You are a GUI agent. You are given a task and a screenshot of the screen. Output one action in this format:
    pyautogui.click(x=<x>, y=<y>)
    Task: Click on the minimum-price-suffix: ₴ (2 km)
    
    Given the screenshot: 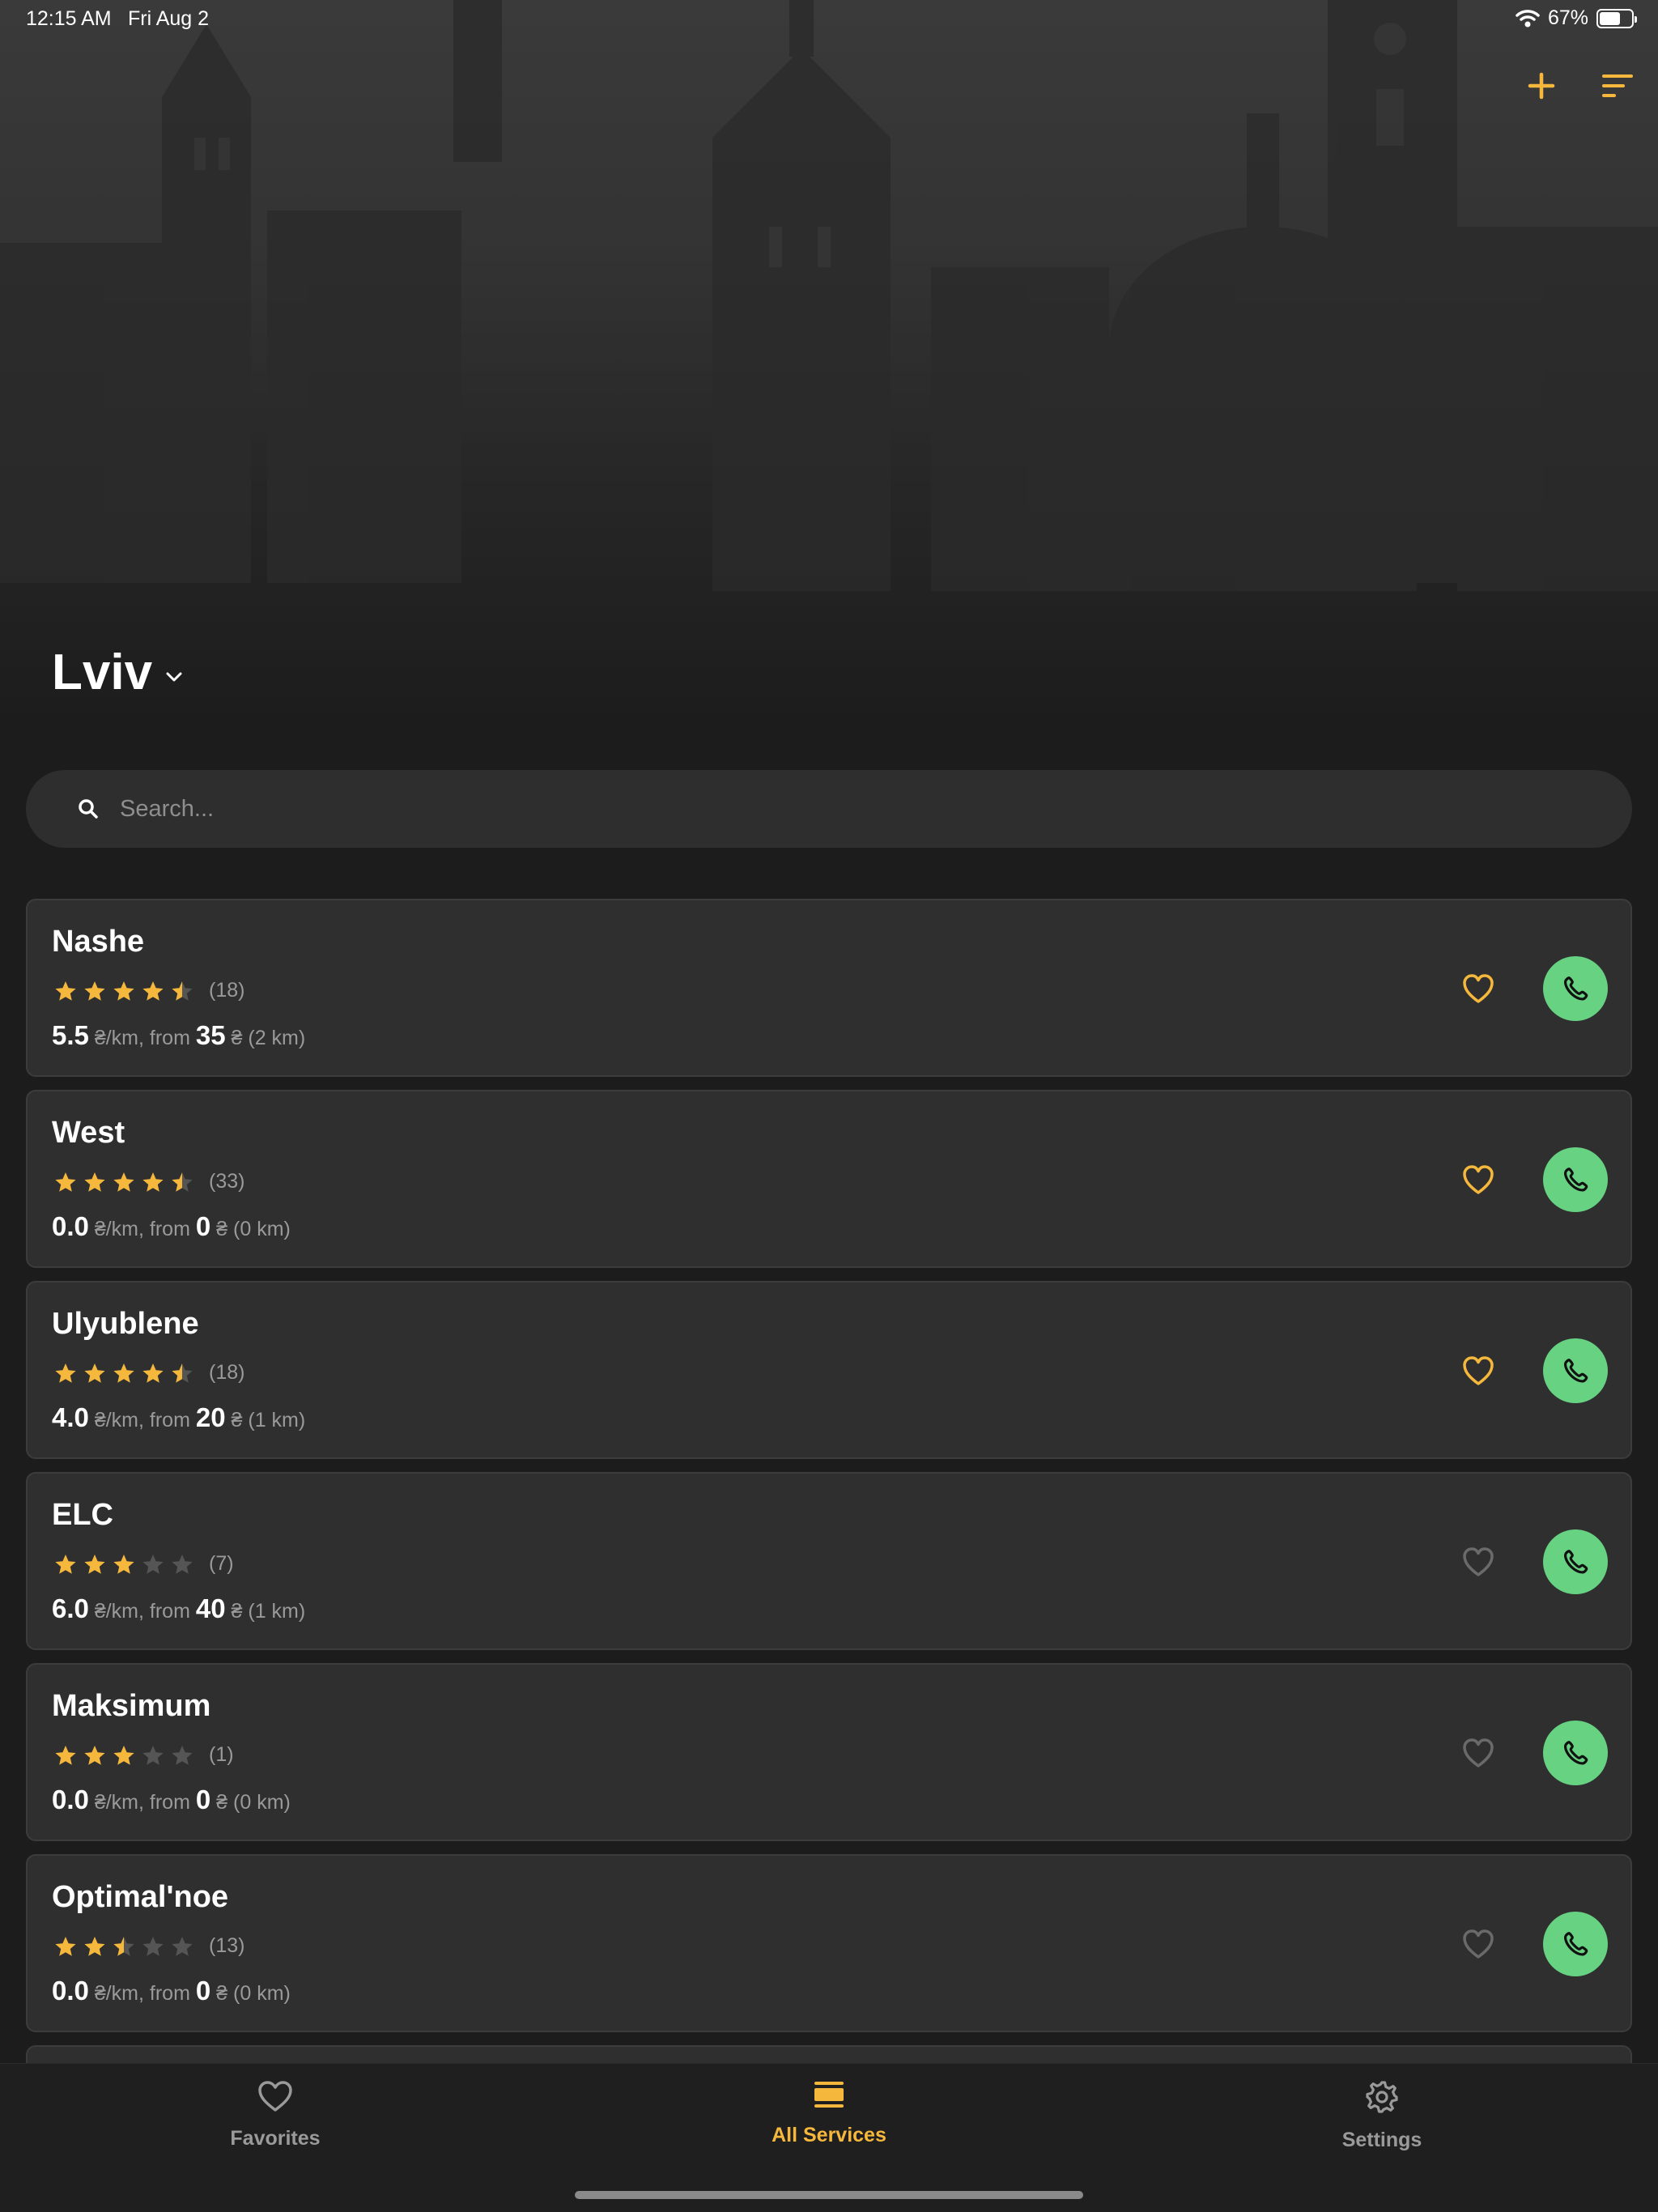 What is the action you would take?
    pyautogui.click(x=268, y=1038)
    